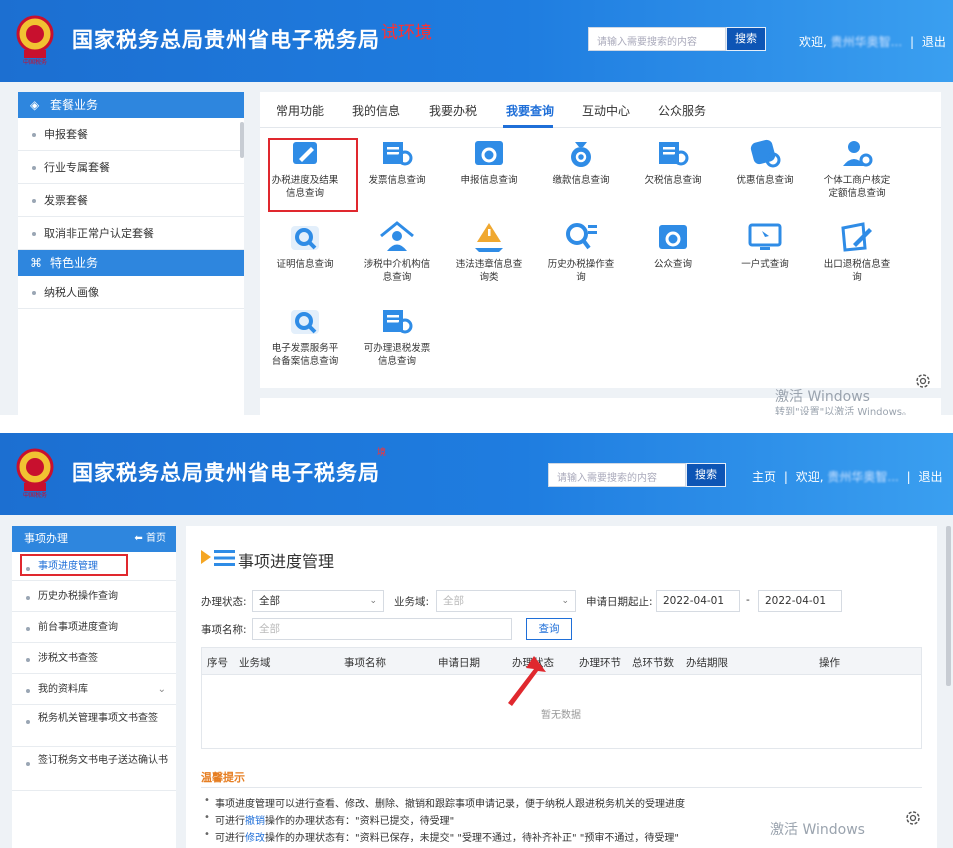 The height and width of the screenshot is (848, 953). What do you see at coordinates (223, 777) in the screenshot?
I see `tips-title: 温馨提示` at bounding box center [223, 777].